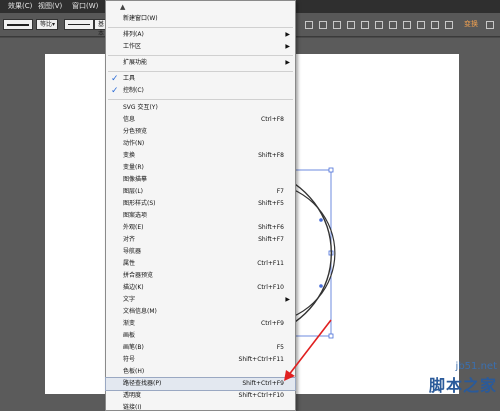 This screenshot has height=411, width=500. Describe the element at coordinates (308, 350) in the screenshot. I see `annotation-arrow-icon` at that location.